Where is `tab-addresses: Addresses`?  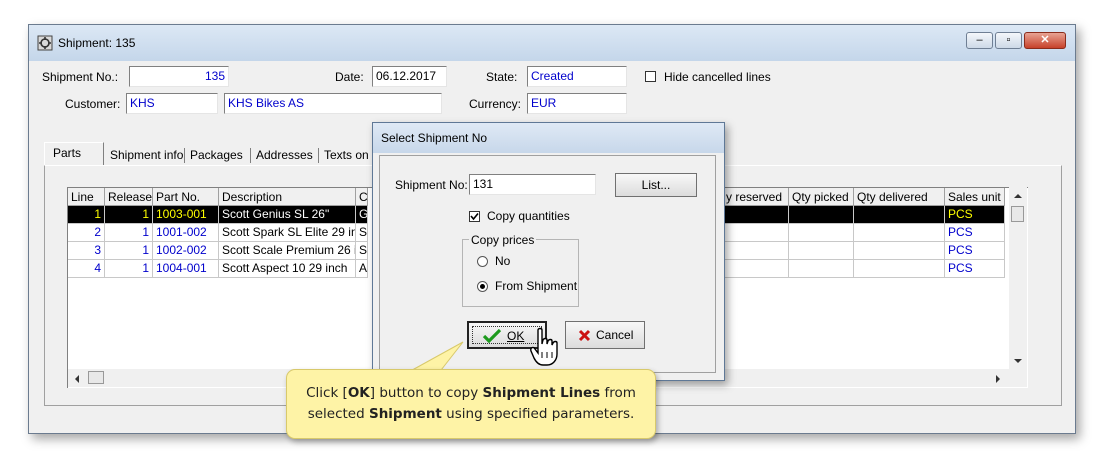 tab-addresses: Addresses is located at coordinates (284, 155).